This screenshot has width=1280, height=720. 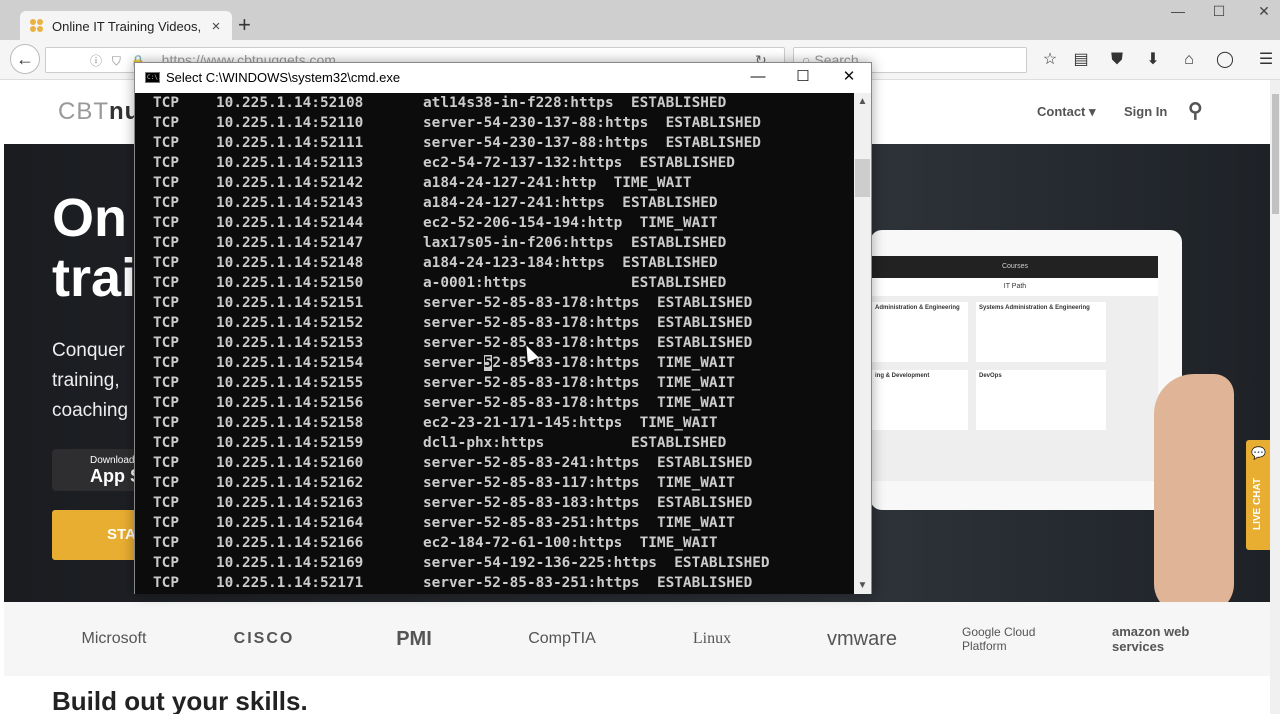 What do you see at coordinates (290, 543) in the screenshot?
I see `local-address: 10.225.1.14:52166` at bounding box center [290, 543].